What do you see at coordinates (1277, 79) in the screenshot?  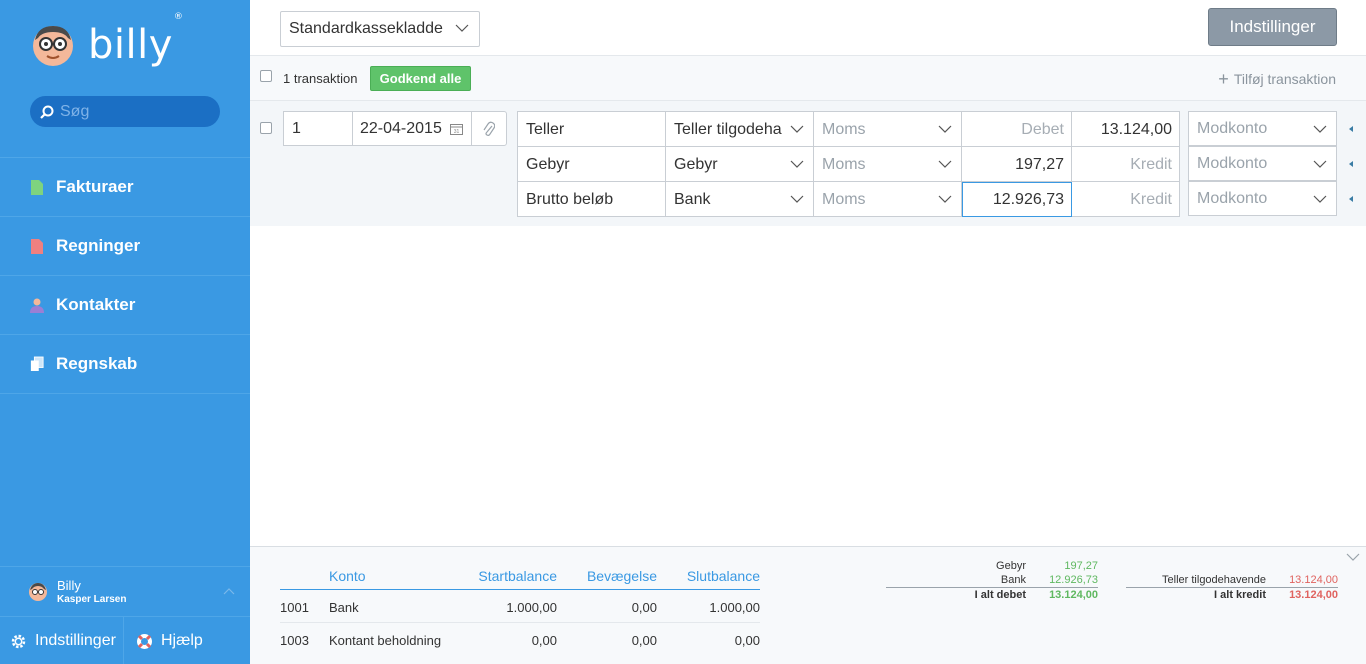 I see `add-transaction-button: + Tilføj transaktion` at bounding box center [1277, 79].